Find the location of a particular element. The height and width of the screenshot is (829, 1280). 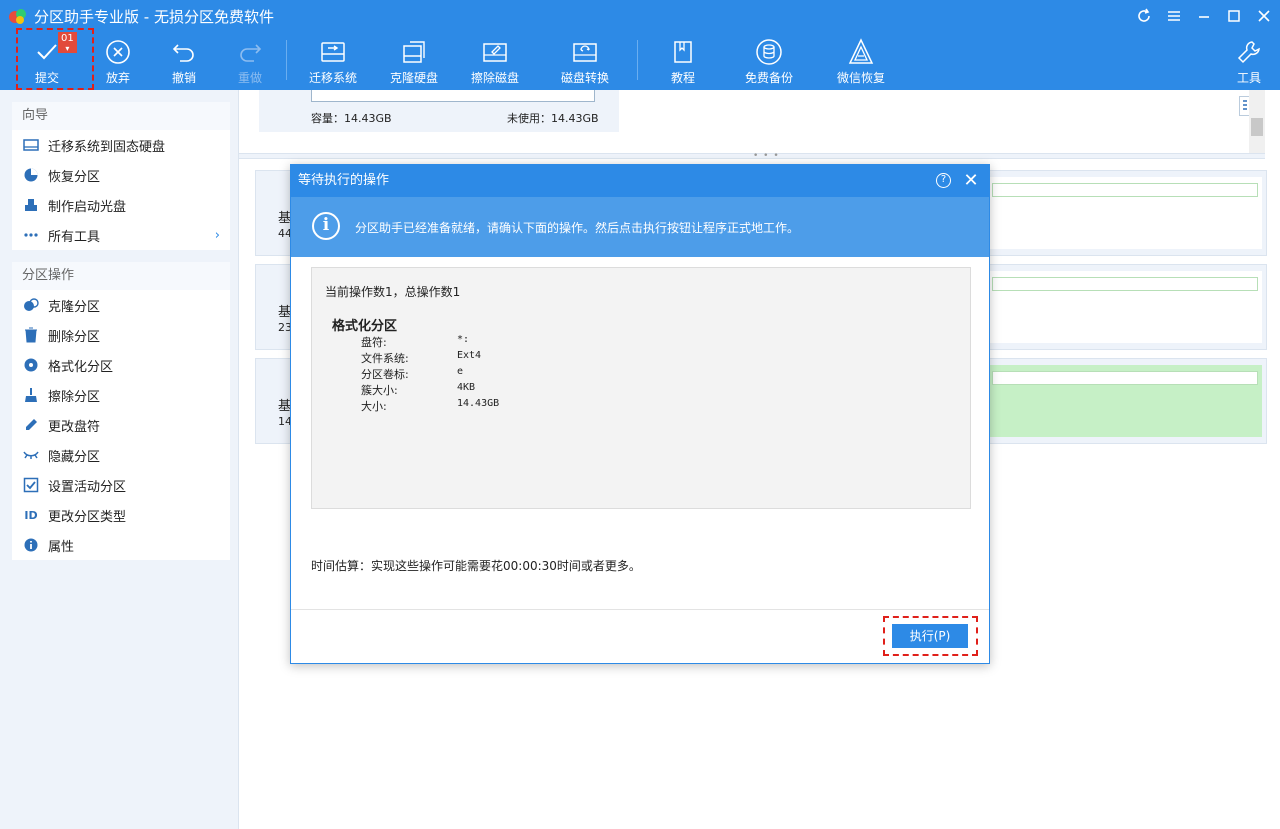

pane-splitter: • • • is located at coordinates (752, 156).